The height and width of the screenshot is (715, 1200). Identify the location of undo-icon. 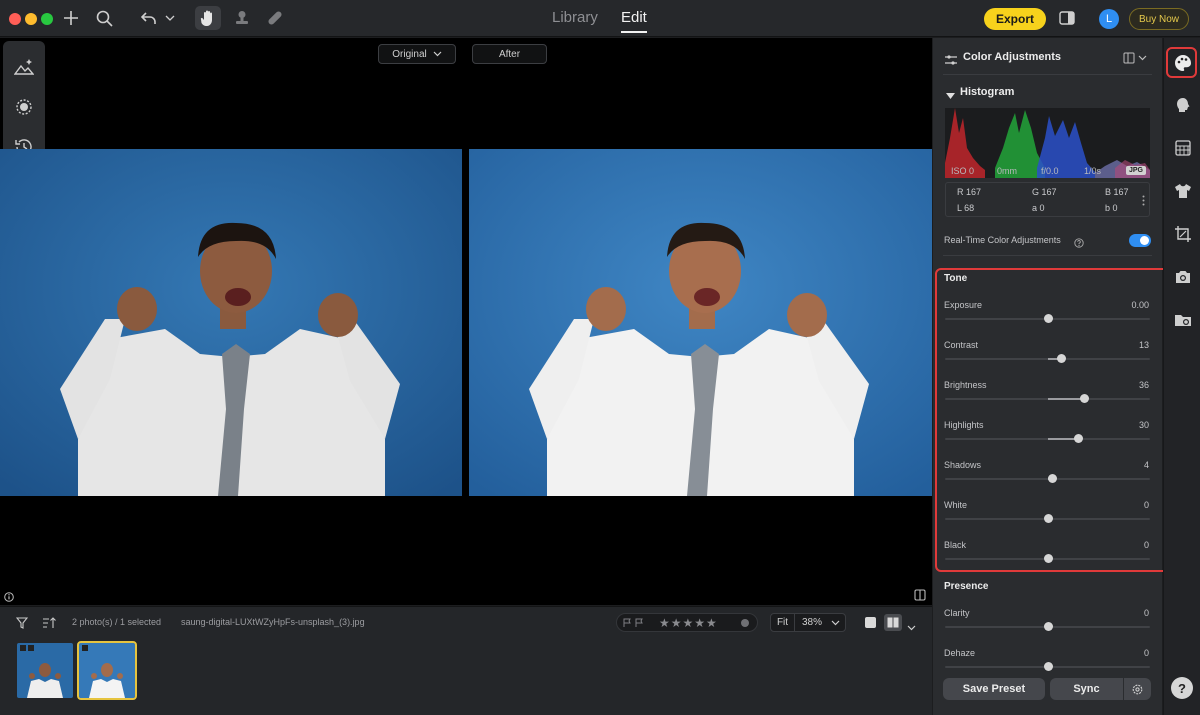
(149, 18).